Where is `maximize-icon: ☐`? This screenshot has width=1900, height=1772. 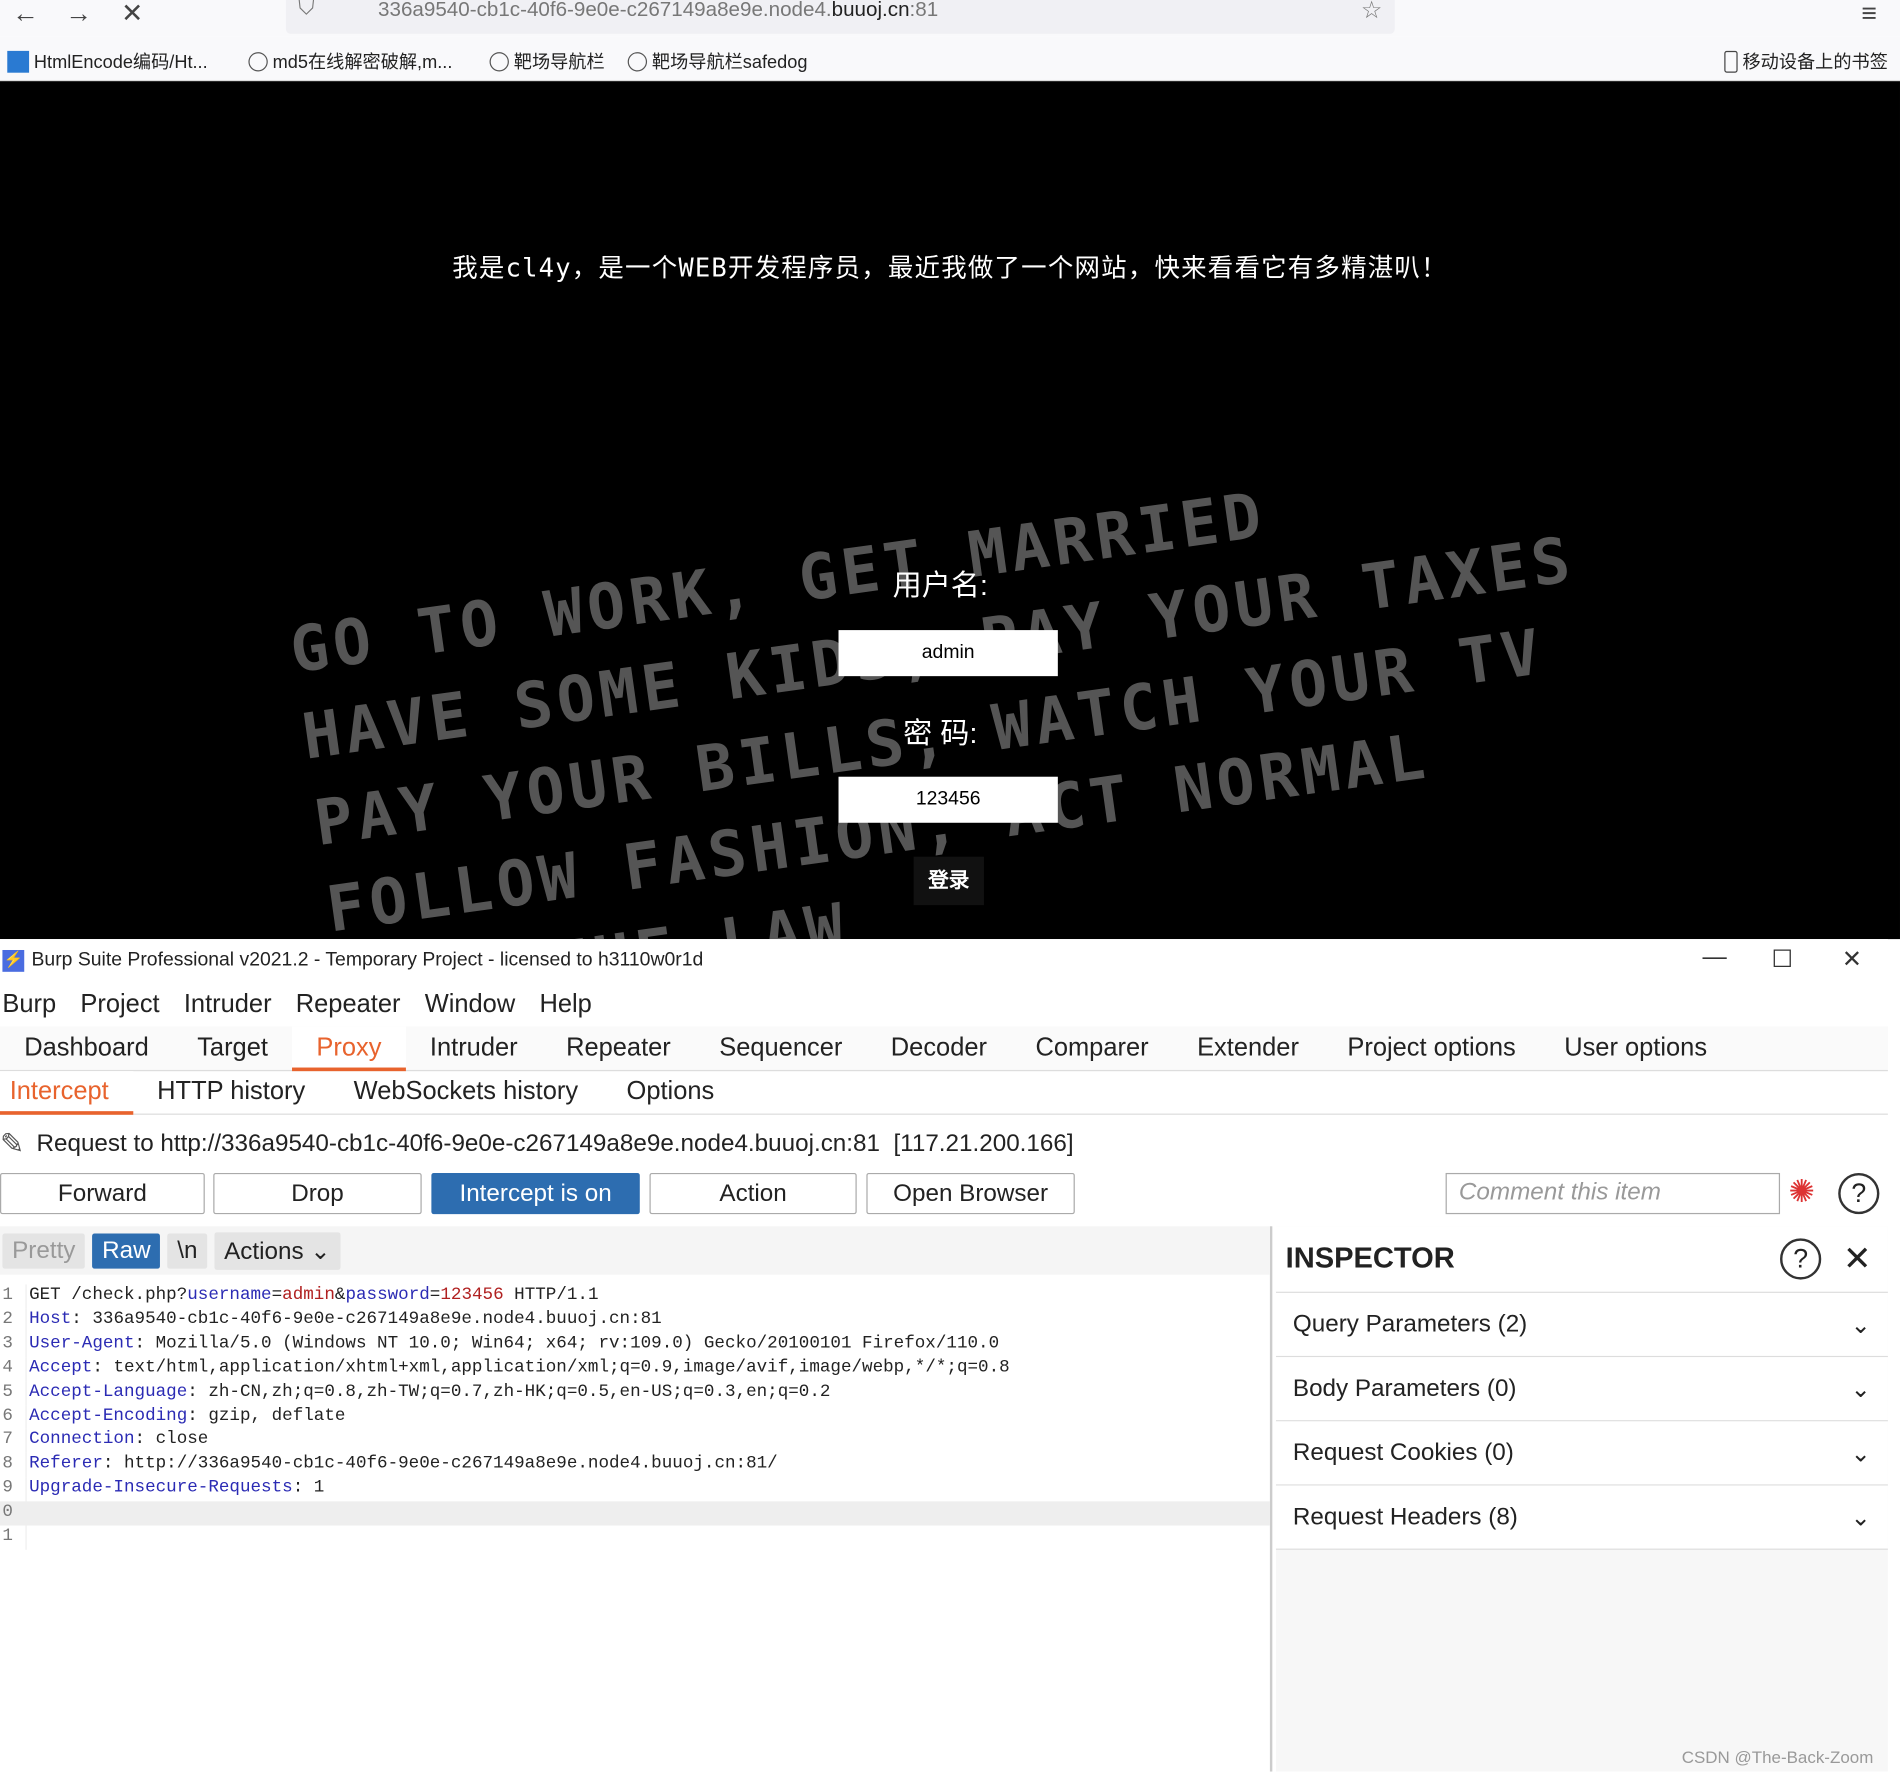 maximize-icon: ☐ is located at coordinates (1783, 959).